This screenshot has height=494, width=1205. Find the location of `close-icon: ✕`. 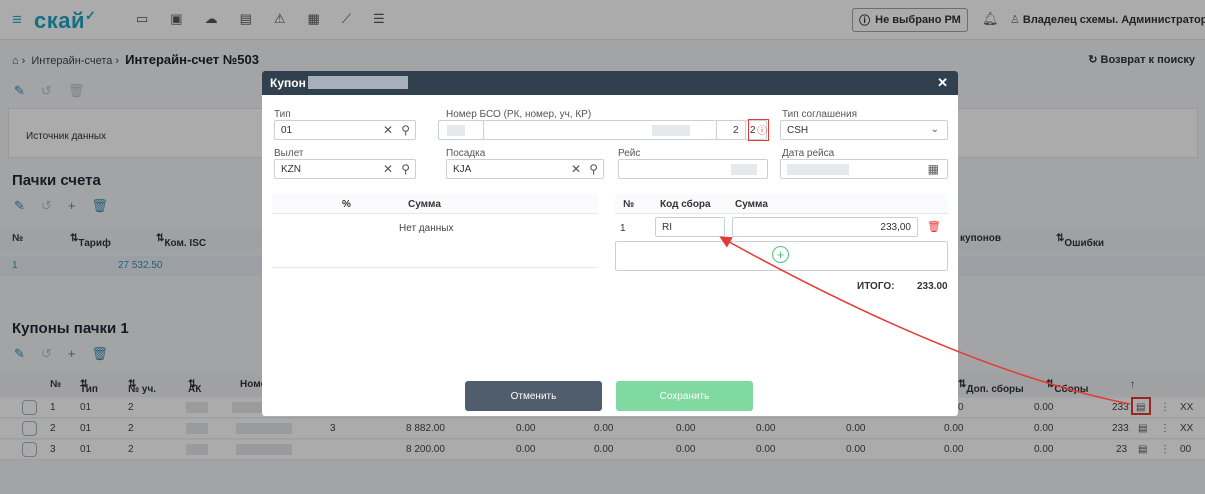

close-icon: ✕ is located at coordinates (942, 83).